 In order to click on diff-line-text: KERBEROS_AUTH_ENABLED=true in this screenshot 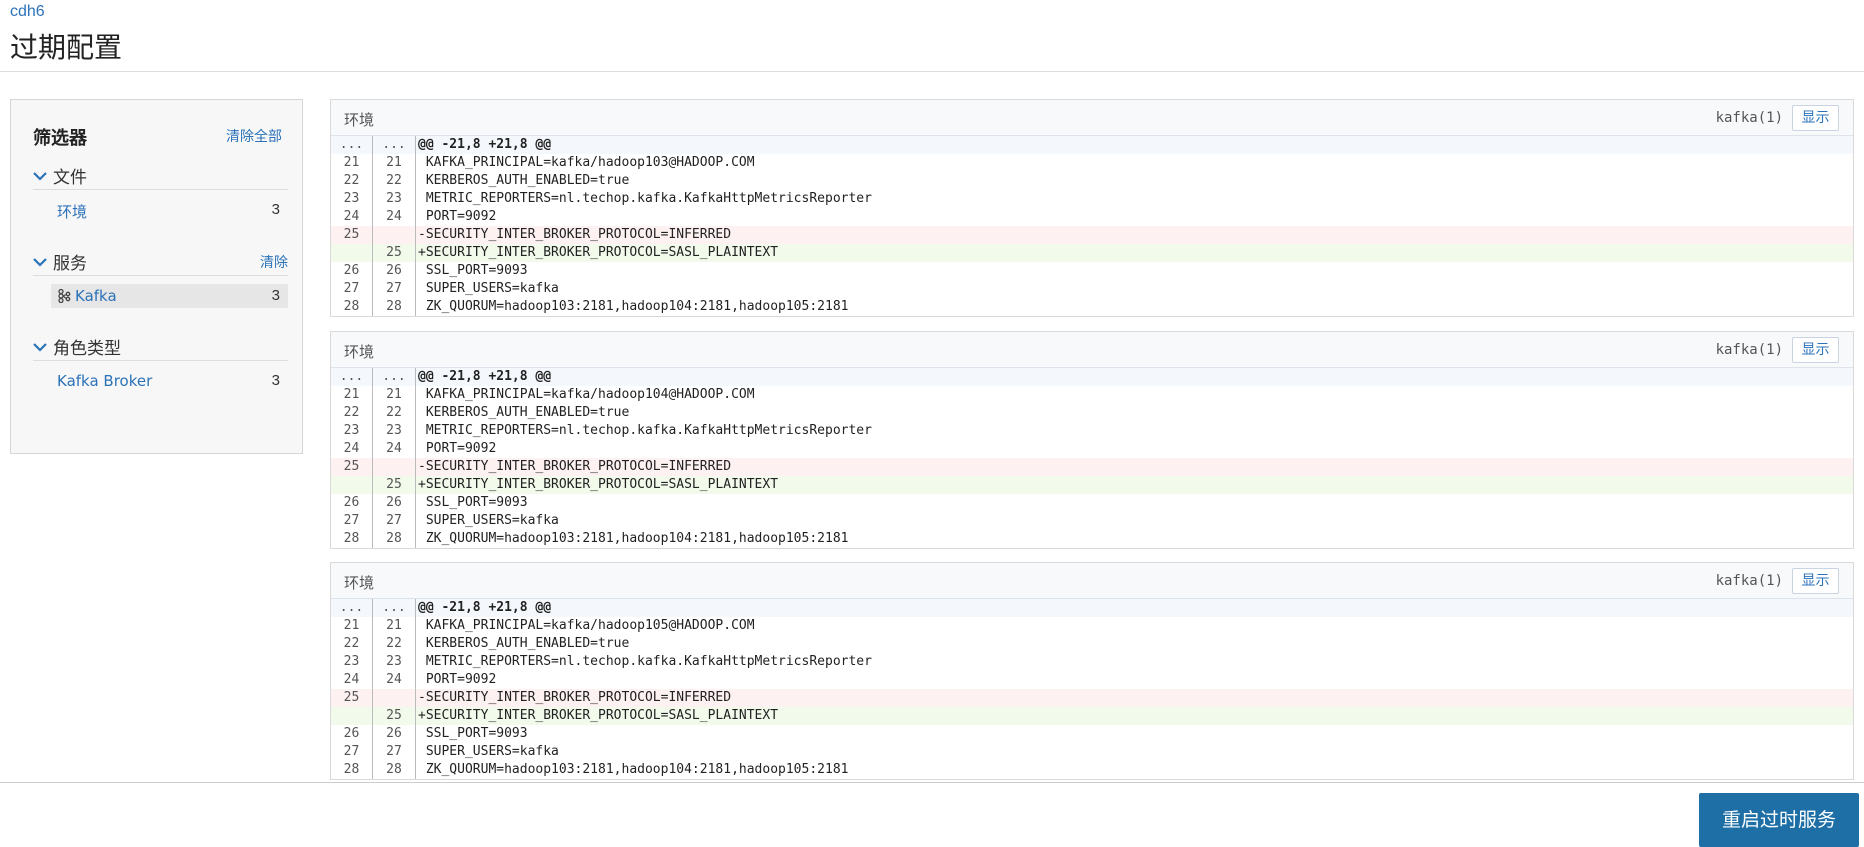, I will do `click(524, 180)`.